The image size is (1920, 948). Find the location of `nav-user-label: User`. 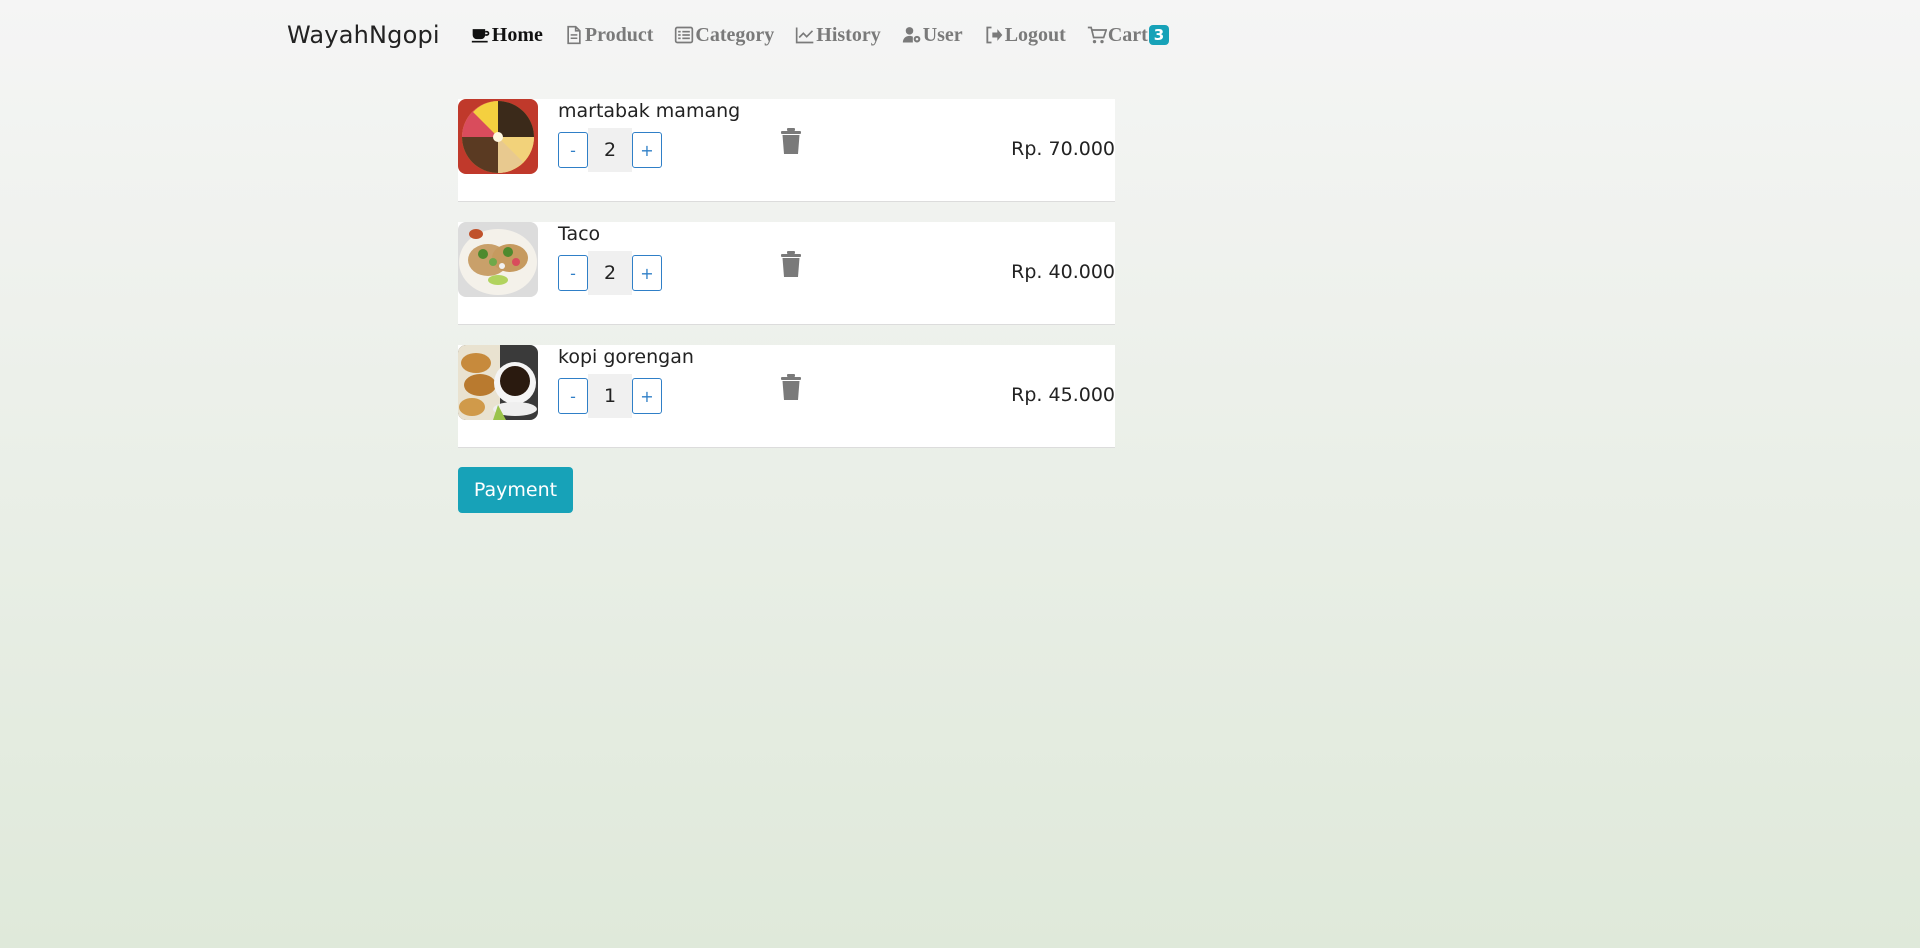

nav-user-label: User is located at coordinates (942, 34).